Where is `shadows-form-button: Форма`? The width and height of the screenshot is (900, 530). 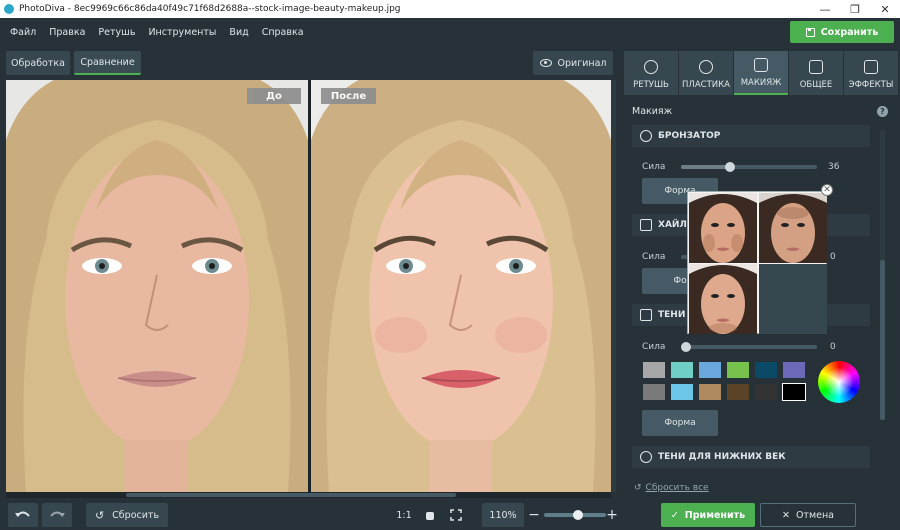
shadows-form-button: Форма is located at coordinates (680, 423).